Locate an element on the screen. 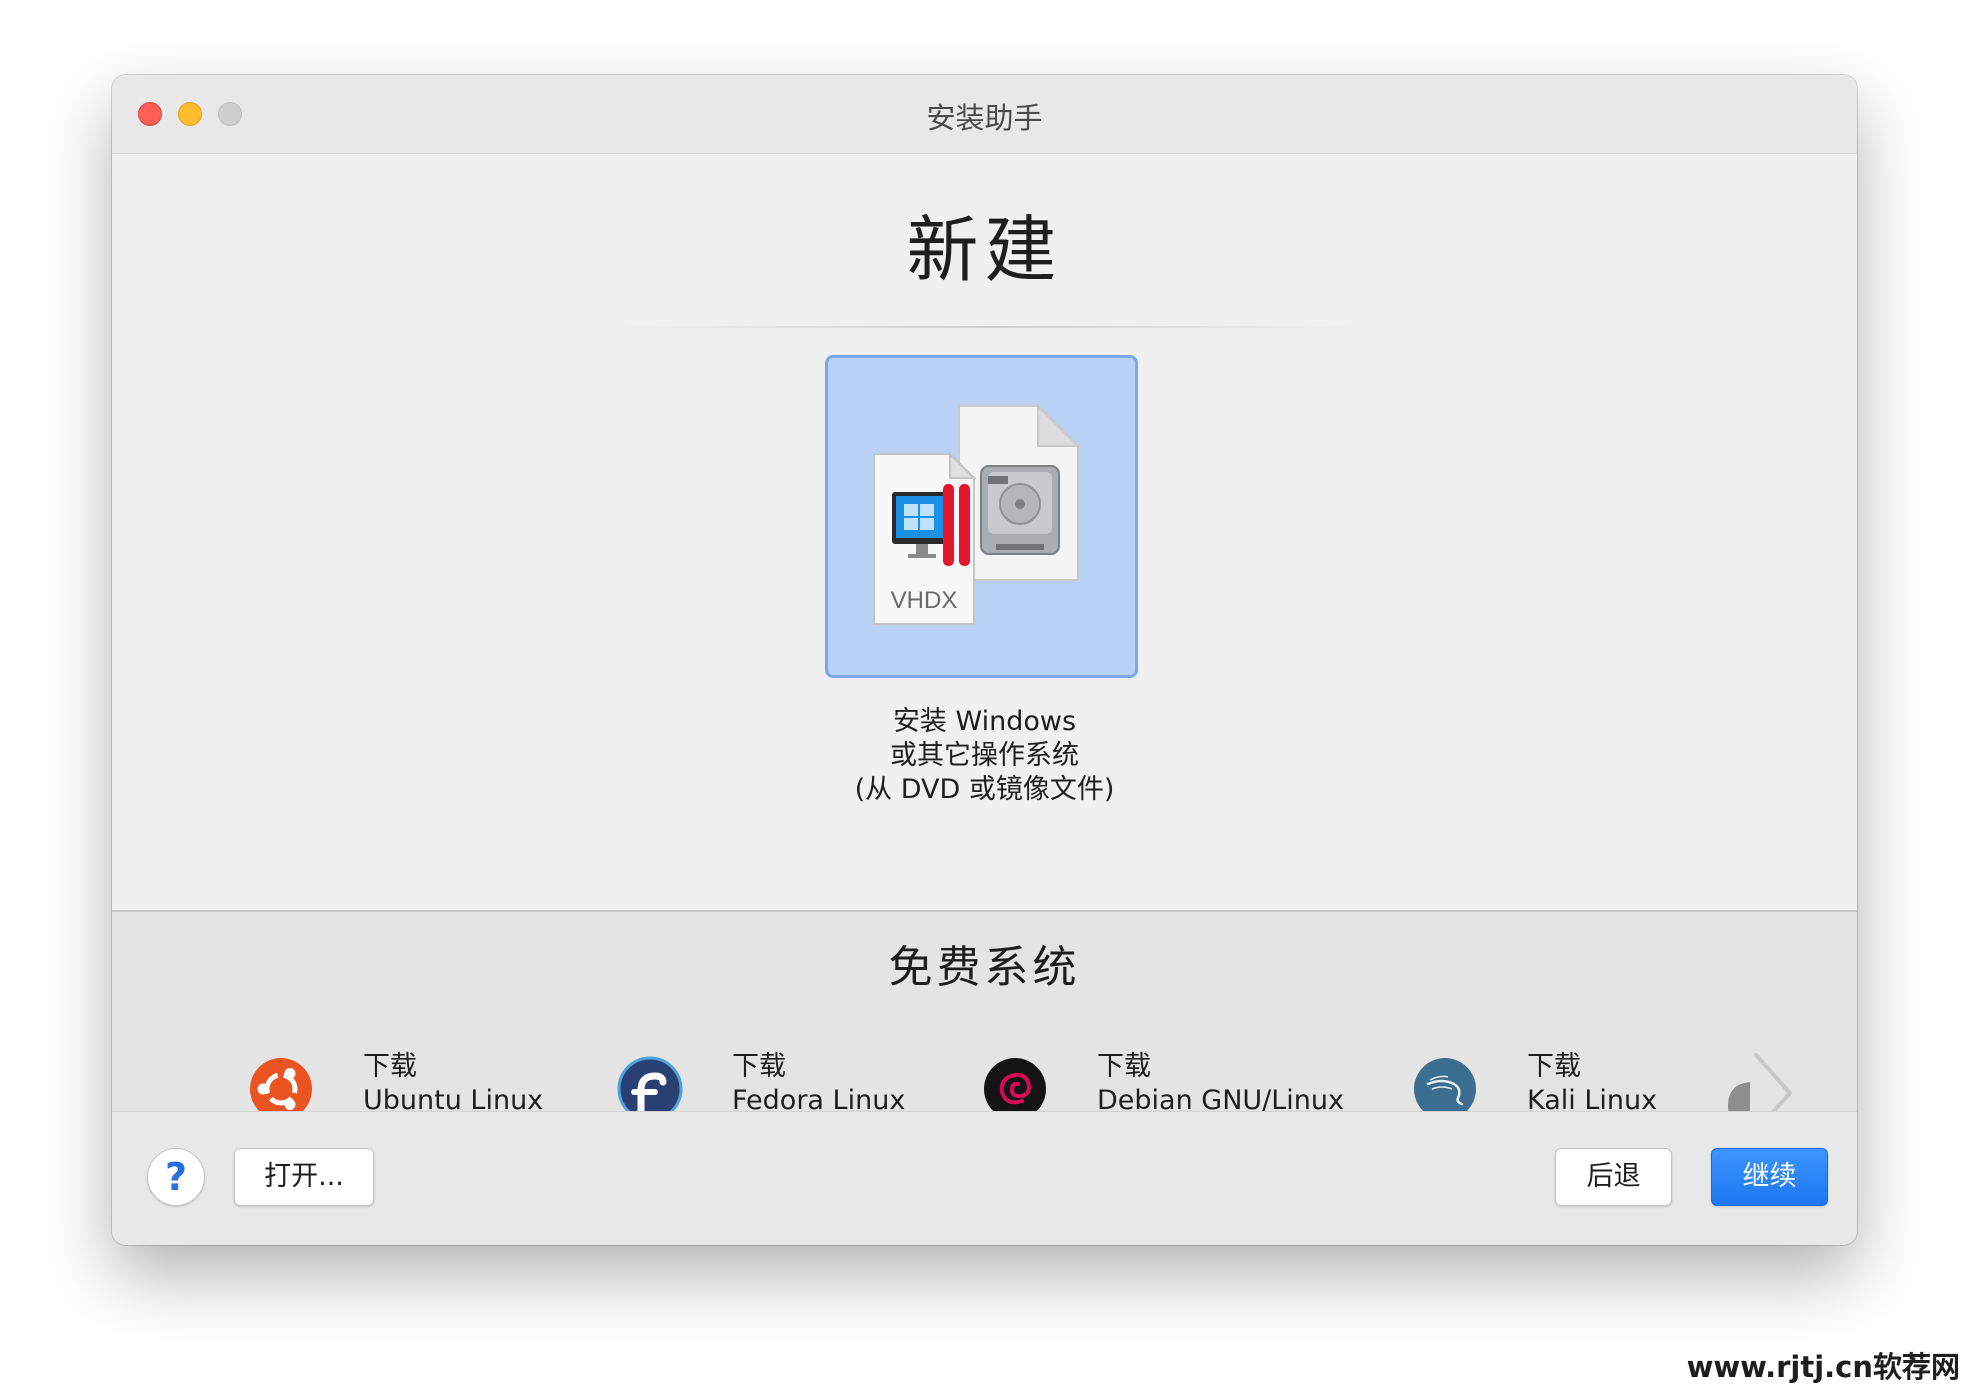 The width and height of the screenshot is (1968, 1392). title-bar: 安装助手 is located at coordinates (984, 114).